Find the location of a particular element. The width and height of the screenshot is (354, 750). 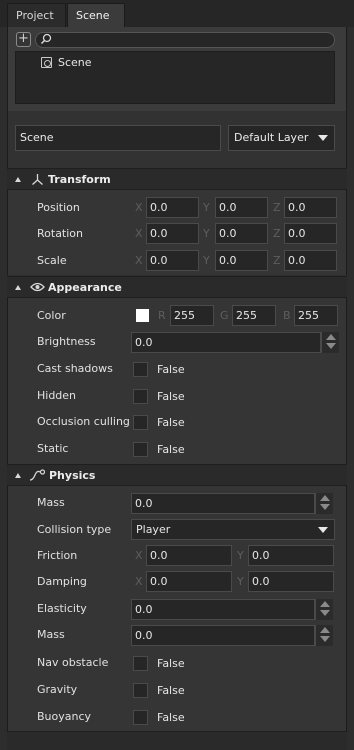

object-name-field: Scene is located at coordinates (118, 138).